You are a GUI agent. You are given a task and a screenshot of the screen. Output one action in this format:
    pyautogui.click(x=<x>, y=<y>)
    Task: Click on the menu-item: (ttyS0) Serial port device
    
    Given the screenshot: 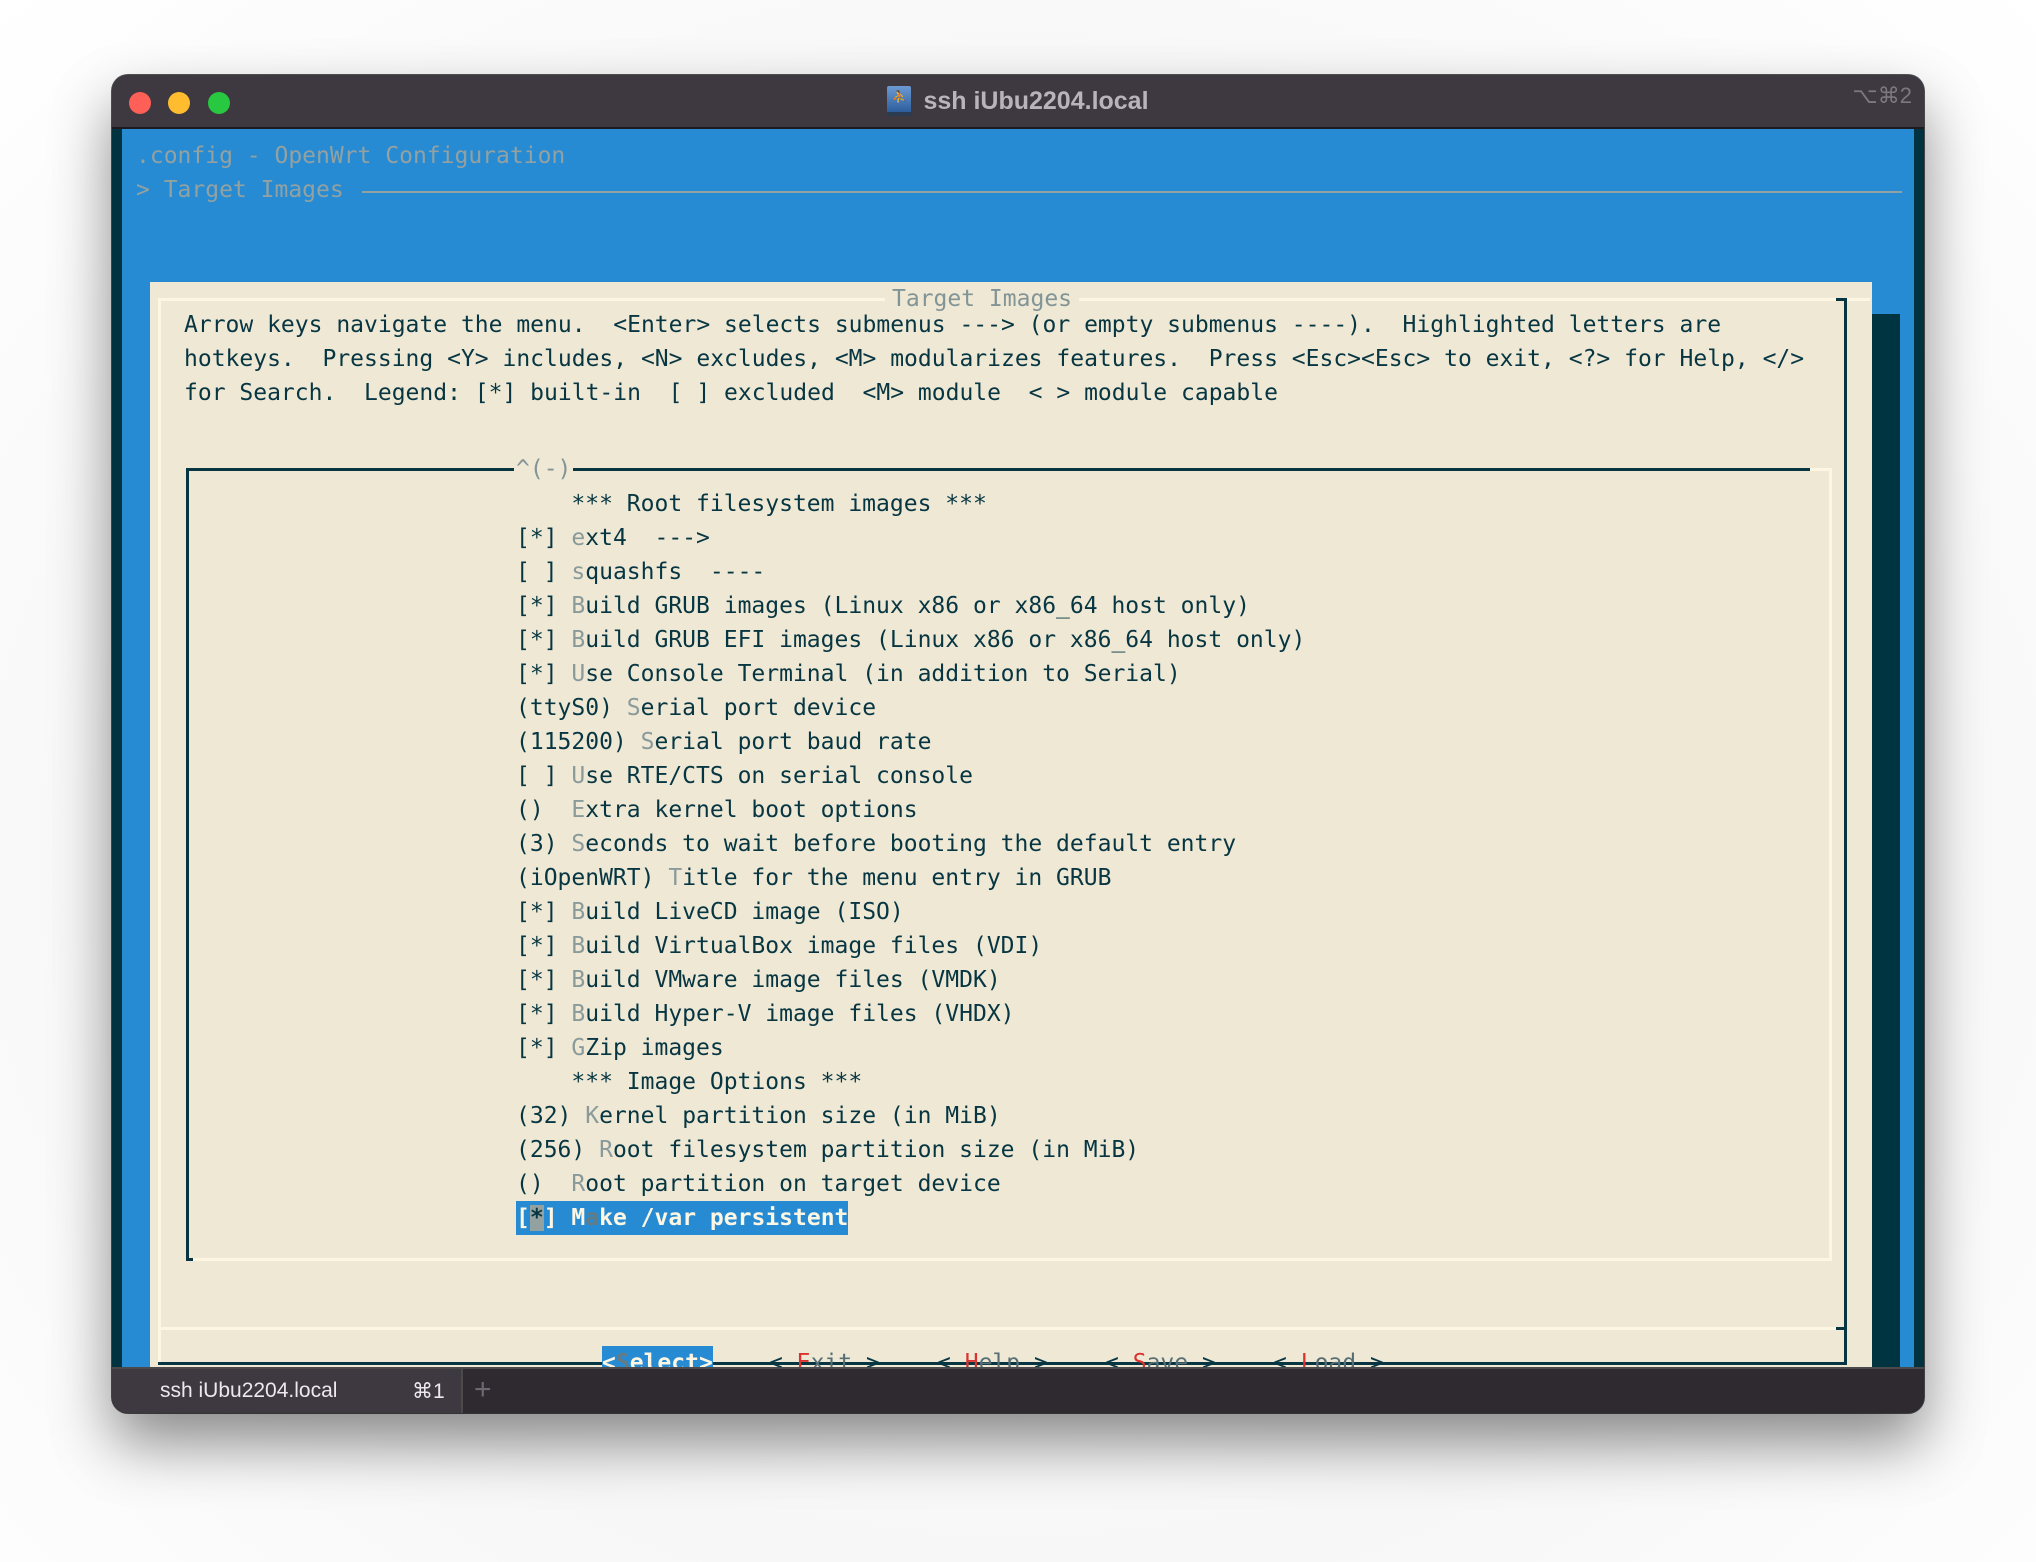 What is the action you would take?
    pyautogui.click(x=696, y=708)
    